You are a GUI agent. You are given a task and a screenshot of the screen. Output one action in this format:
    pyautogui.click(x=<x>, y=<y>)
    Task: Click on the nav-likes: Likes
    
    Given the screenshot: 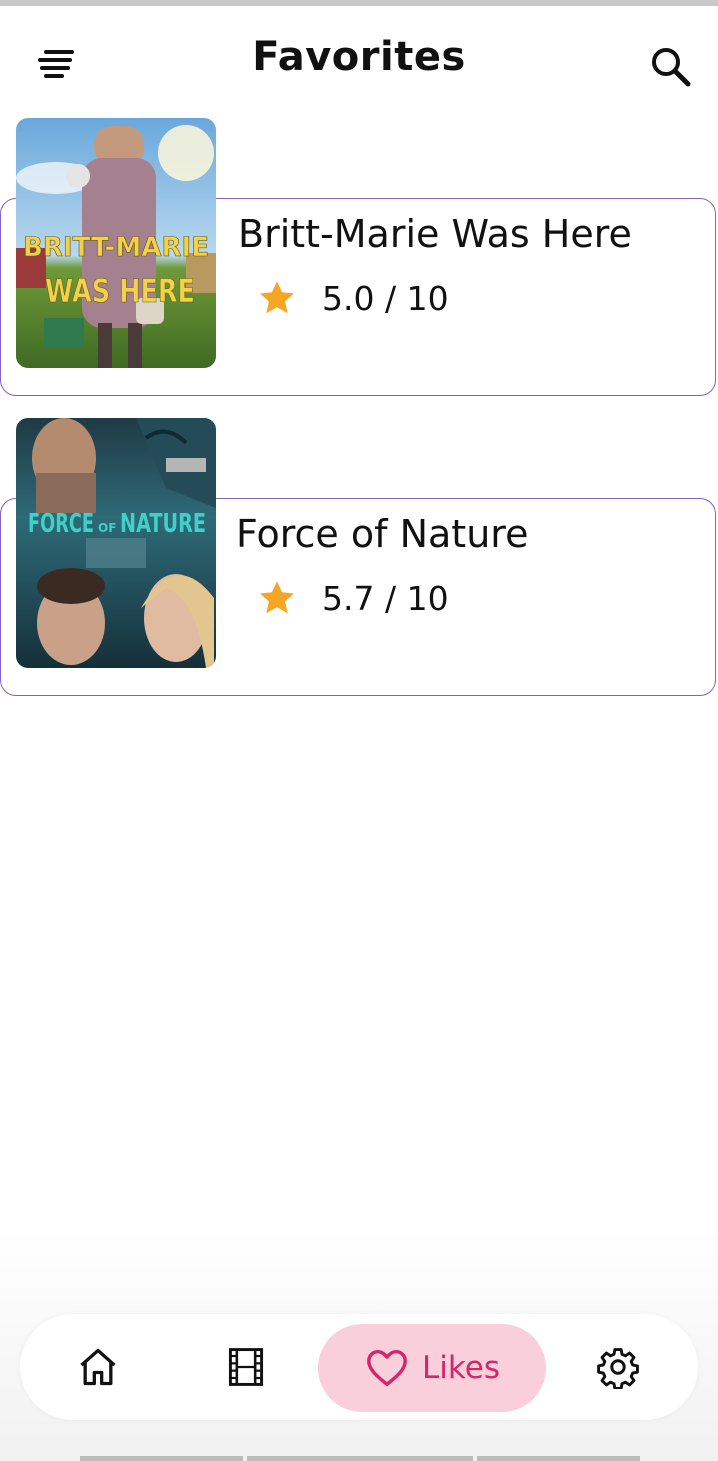 What is the action you would take?
    pyautogui.click(x=432, y=1368)
    